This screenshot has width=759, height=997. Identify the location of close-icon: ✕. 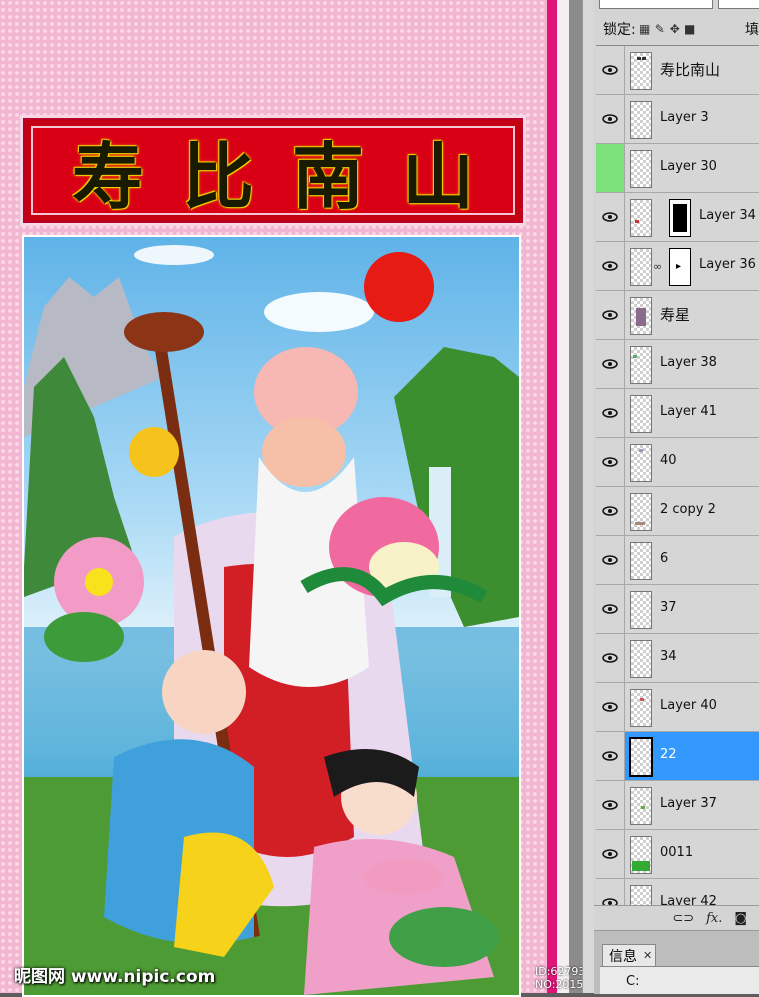
(647, 955).